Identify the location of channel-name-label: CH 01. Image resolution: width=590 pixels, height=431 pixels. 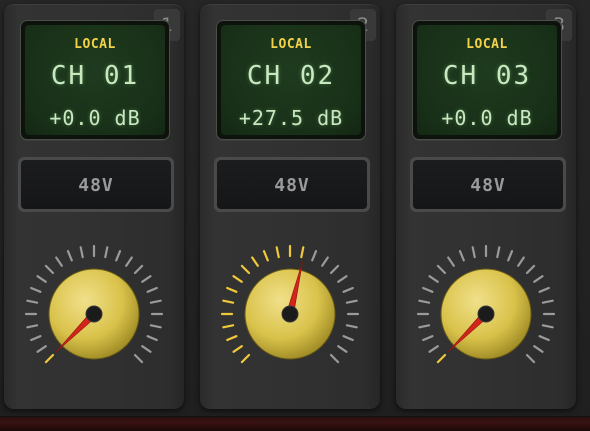
(95, 76).